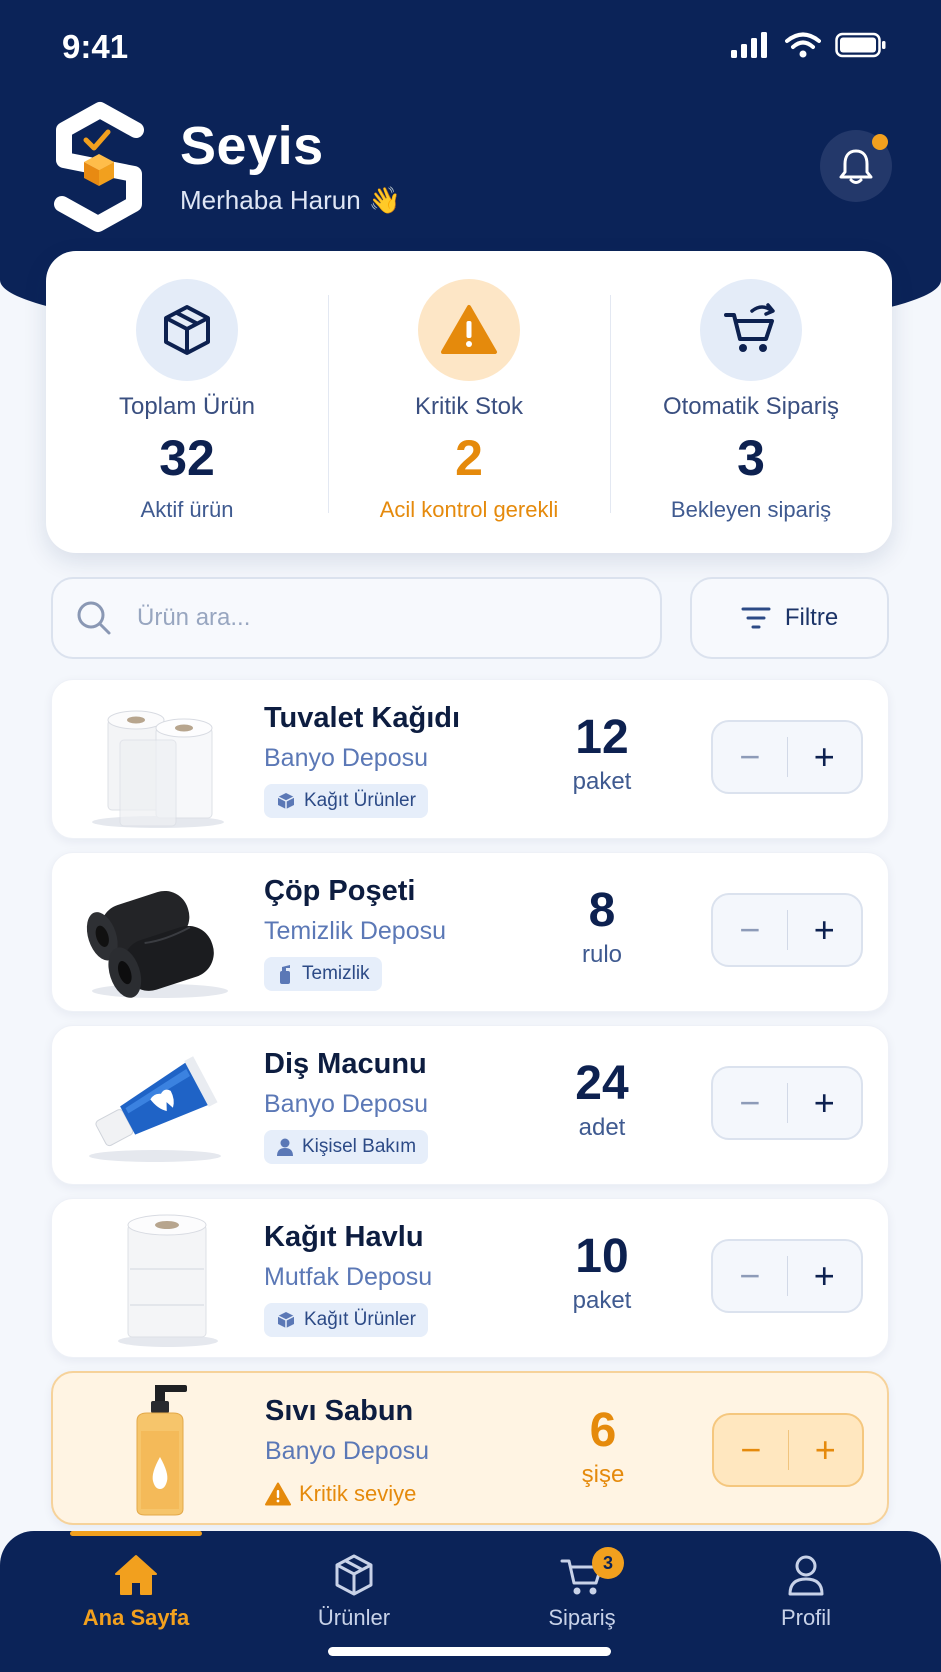  I want to click on liquid-soap-image, so click(161, 1450).